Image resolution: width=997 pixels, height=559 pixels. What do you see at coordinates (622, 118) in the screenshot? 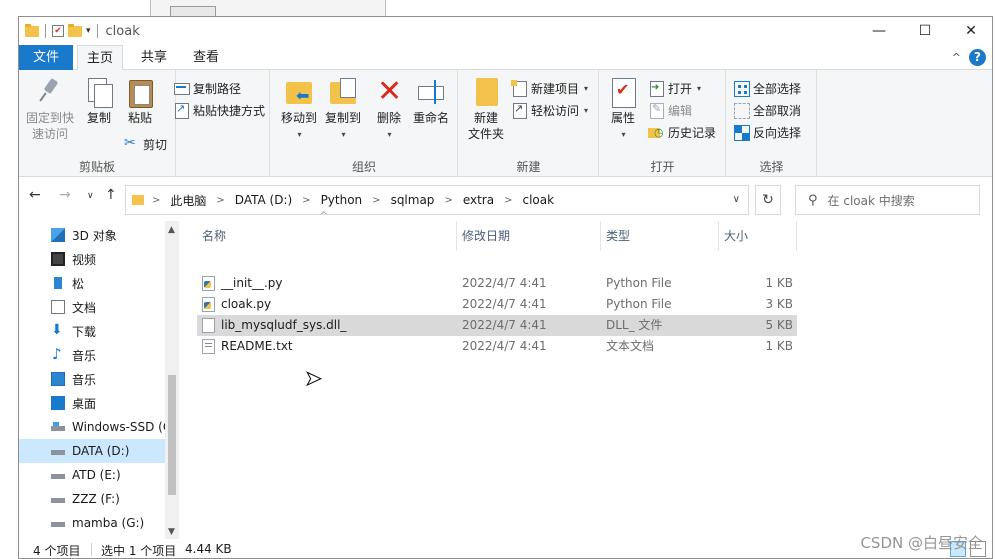
I see `properties-label: 属性` at bounding box center [622, 118].